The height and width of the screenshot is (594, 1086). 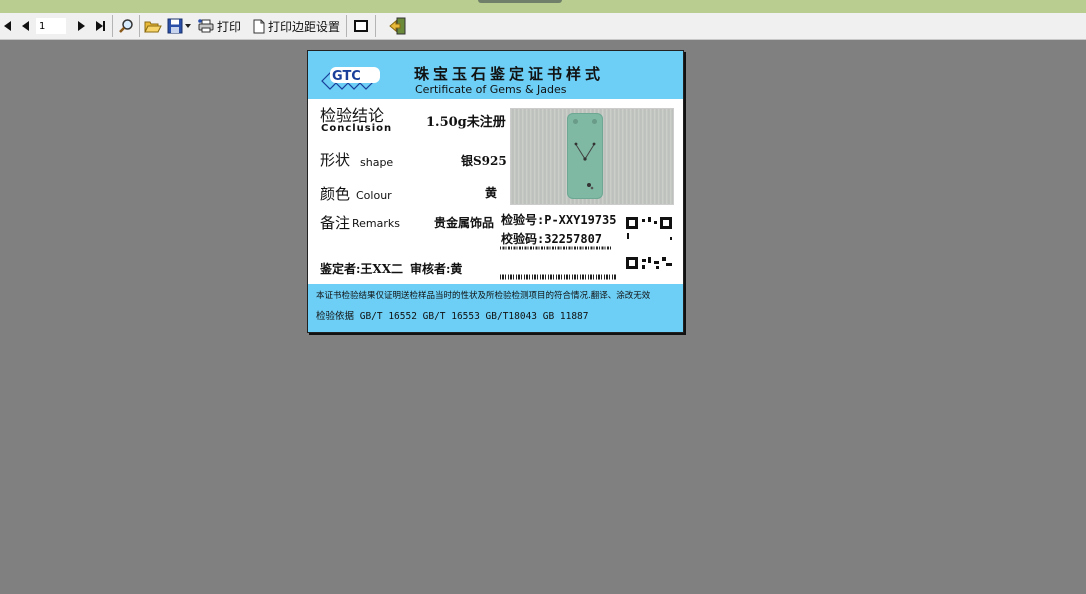 What do you see at coordinates (509, 74) in the screenshot?
I see `certificate-title-cn: 珠宝玉石鉴定证书样式` at bounding box center [509, 74].